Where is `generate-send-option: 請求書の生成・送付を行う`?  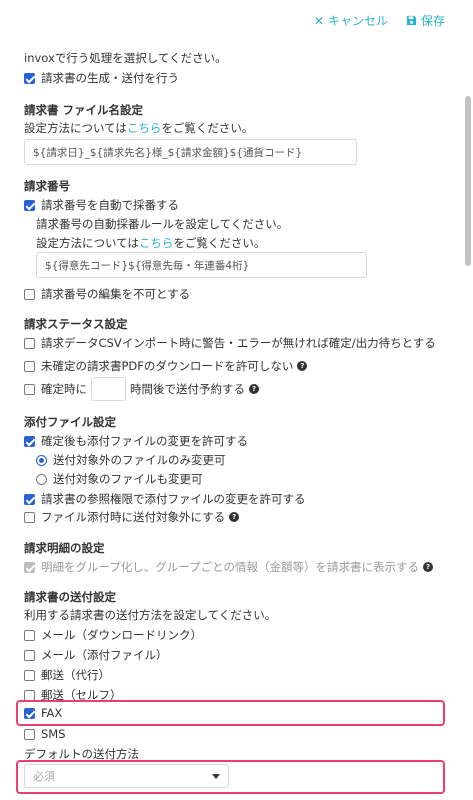
generate-send-option: 請求書の生成・送付を行う is located at coordinates (101, 78).